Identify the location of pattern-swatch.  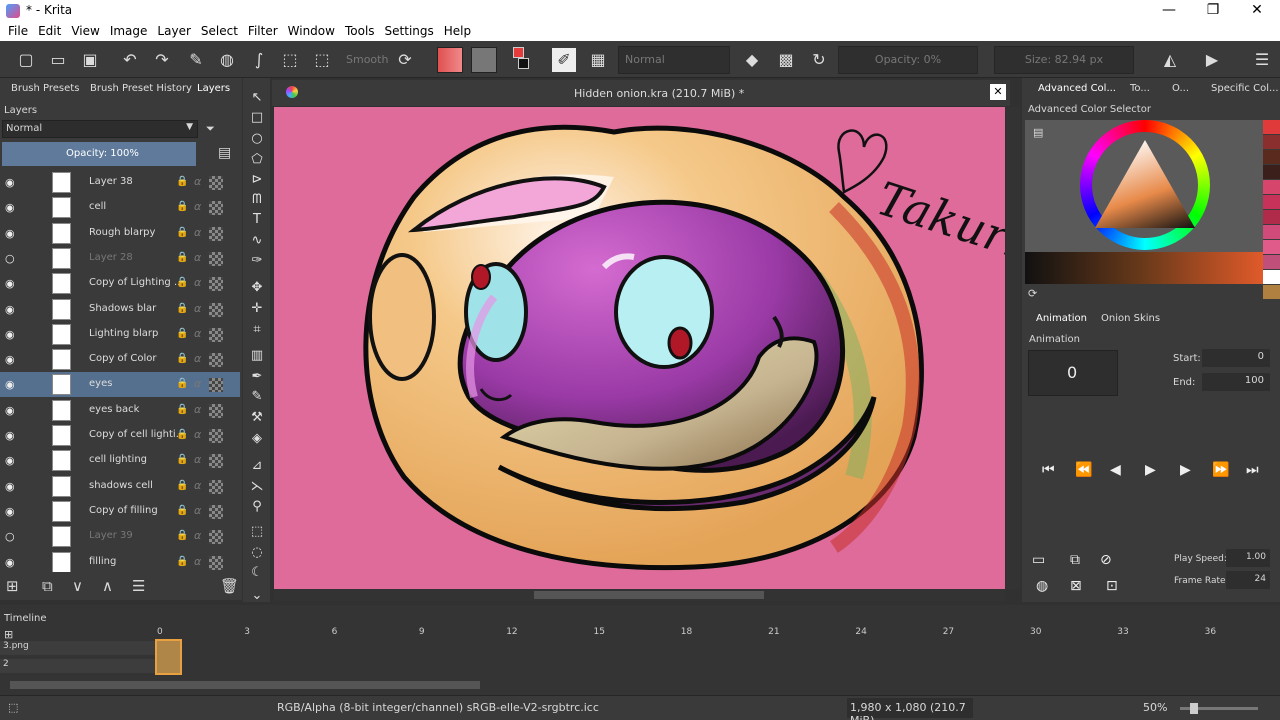
(484, 60).